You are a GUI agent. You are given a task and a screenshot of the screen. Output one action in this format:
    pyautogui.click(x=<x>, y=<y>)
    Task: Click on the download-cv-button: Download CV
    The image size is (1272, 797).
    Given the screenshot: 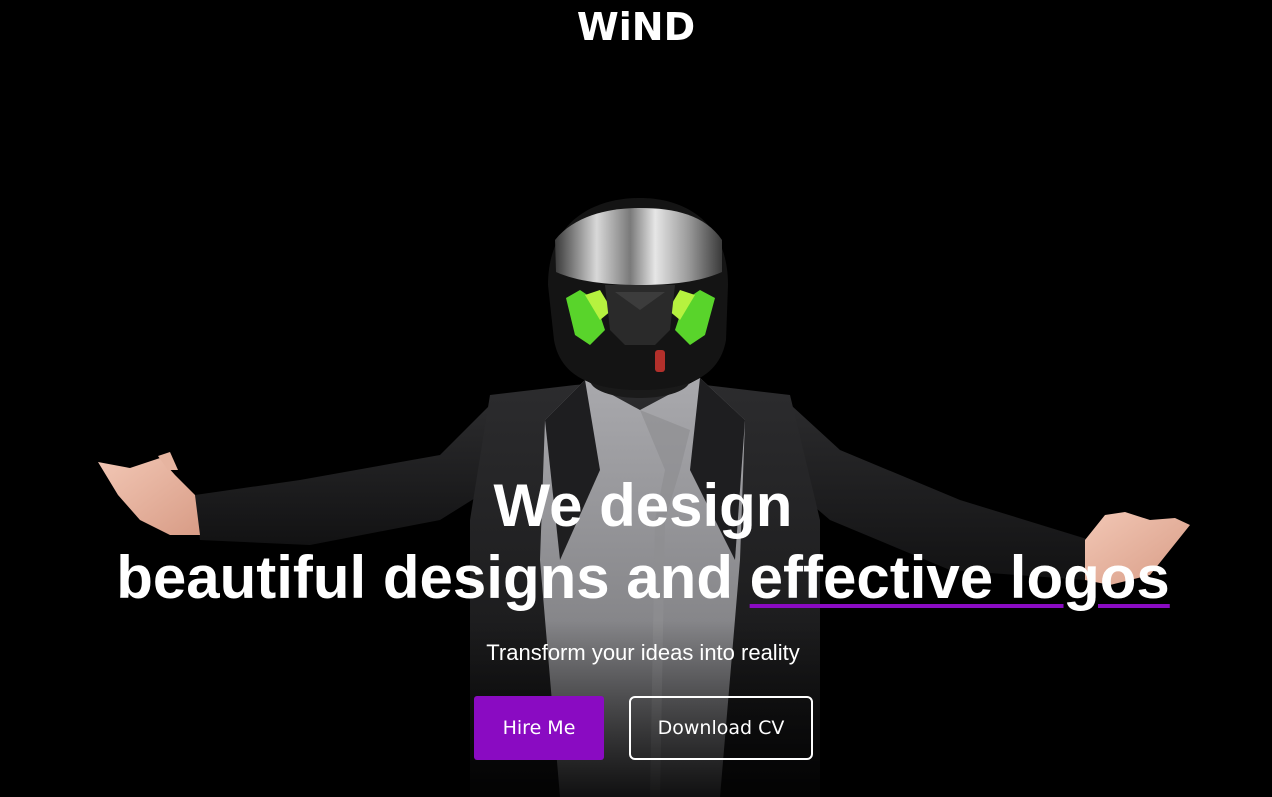 What is the action you would take?
    pyautogui.click(x=721, y=728)
    